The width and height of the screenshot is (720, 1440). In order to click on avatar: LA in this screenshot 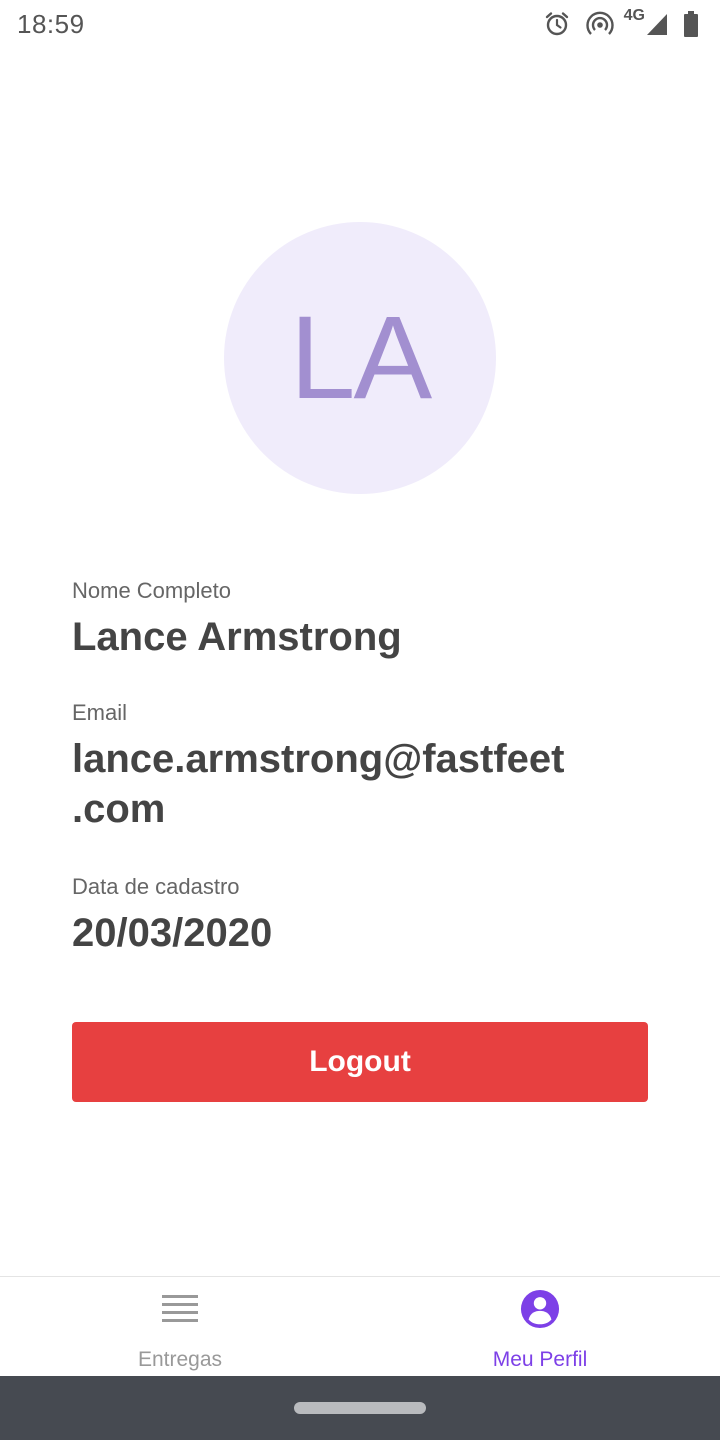, I will do `click(360, 358)`.